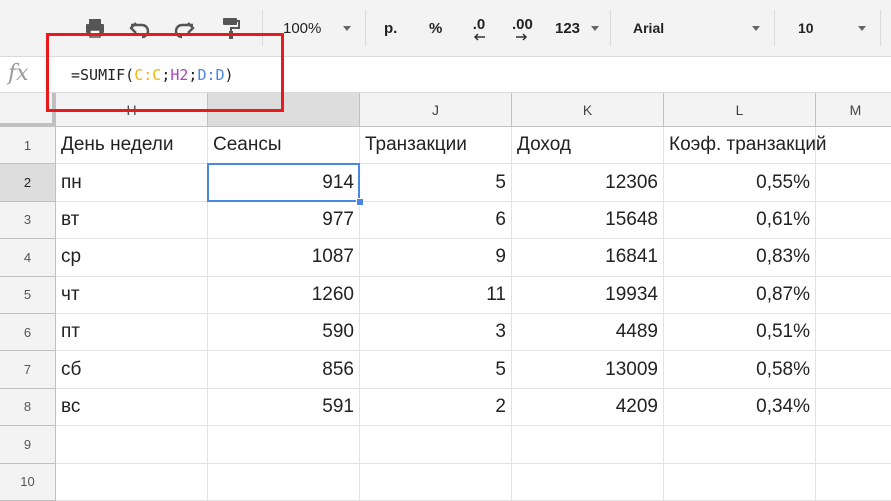 The height and width of the screenshot is (501, 891). I want to click on table-cell: 1260, so click(284, 295).